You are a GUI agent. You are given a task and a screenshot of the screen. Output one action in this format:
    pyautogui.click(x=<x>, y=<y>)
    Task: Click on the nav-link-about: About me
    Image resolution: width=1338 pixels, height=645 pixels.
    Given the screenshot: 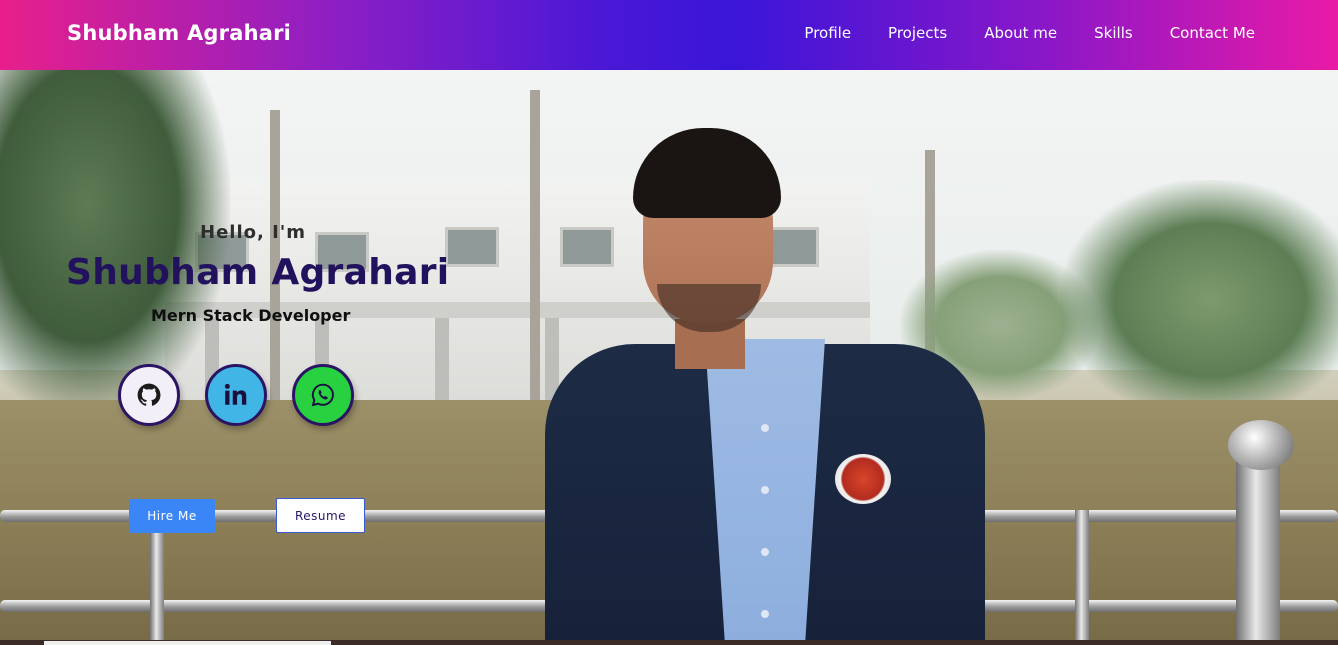 What is the action you would take?
    pyautogui.click(x=1020, y=33)
    